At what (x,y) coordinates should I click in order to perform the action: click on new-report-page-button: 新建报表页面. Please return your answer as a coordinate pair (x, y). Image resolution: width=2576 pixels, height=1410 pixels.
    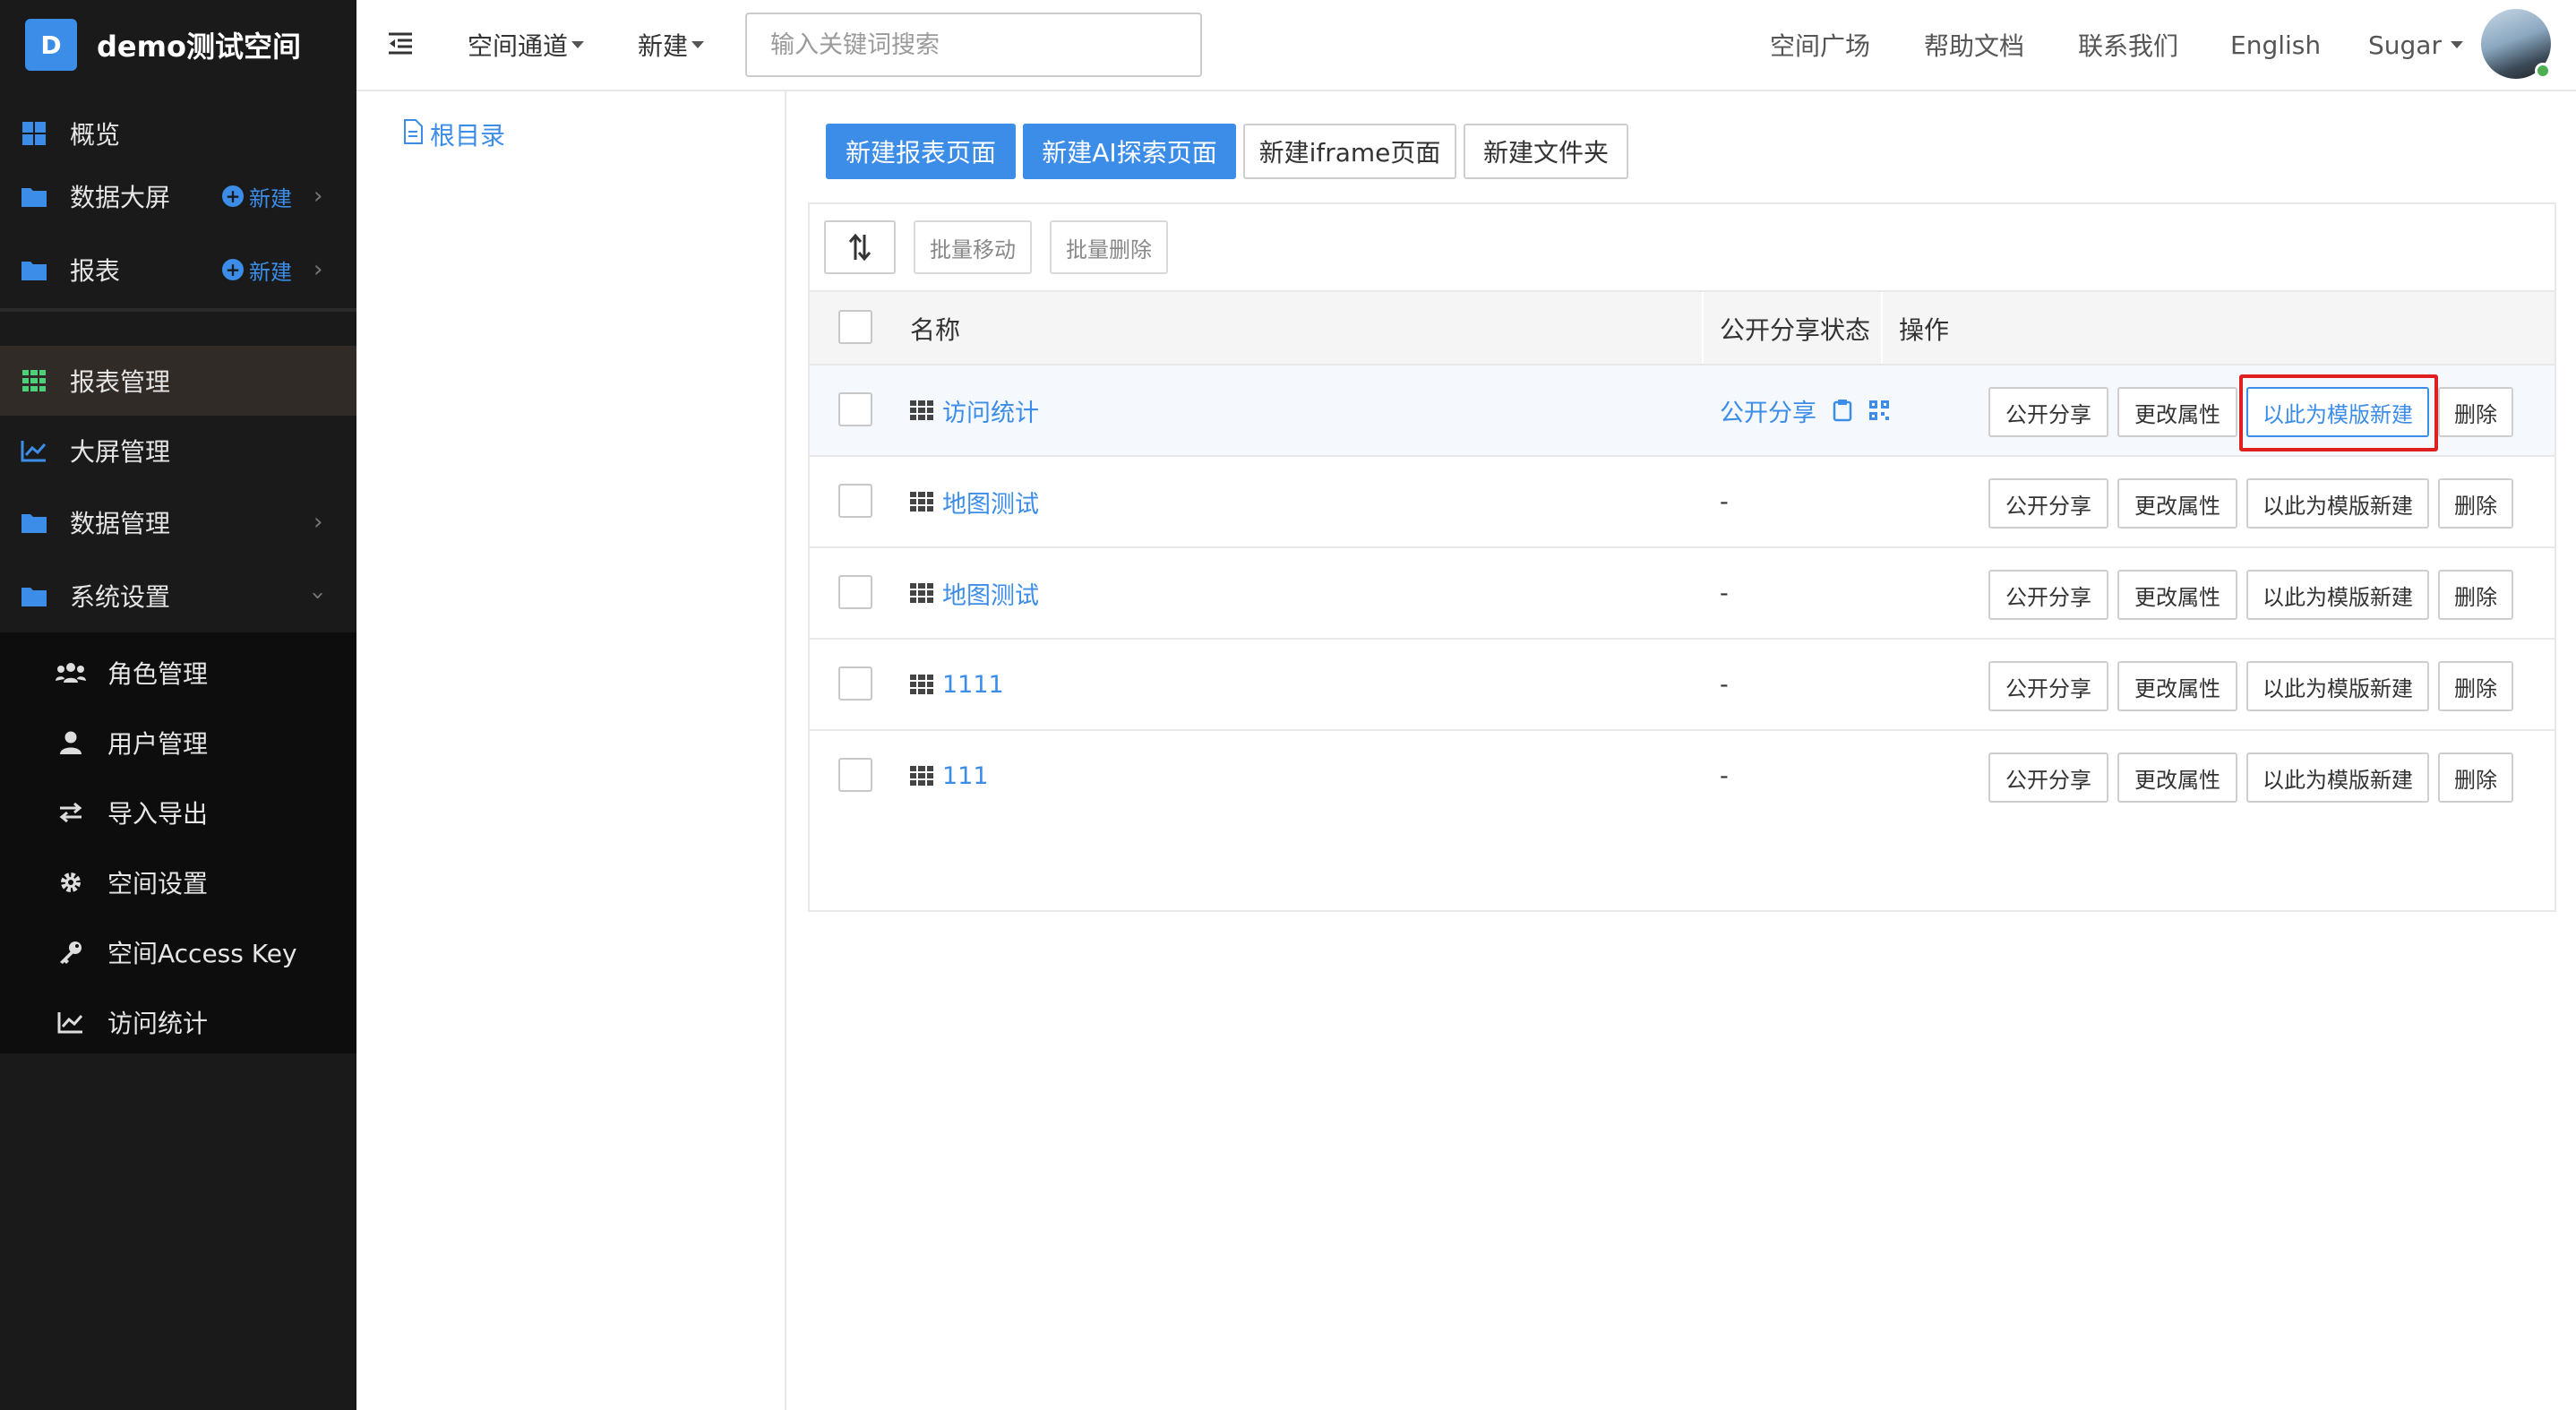
    Looking at the image, I should click on (921, 151).